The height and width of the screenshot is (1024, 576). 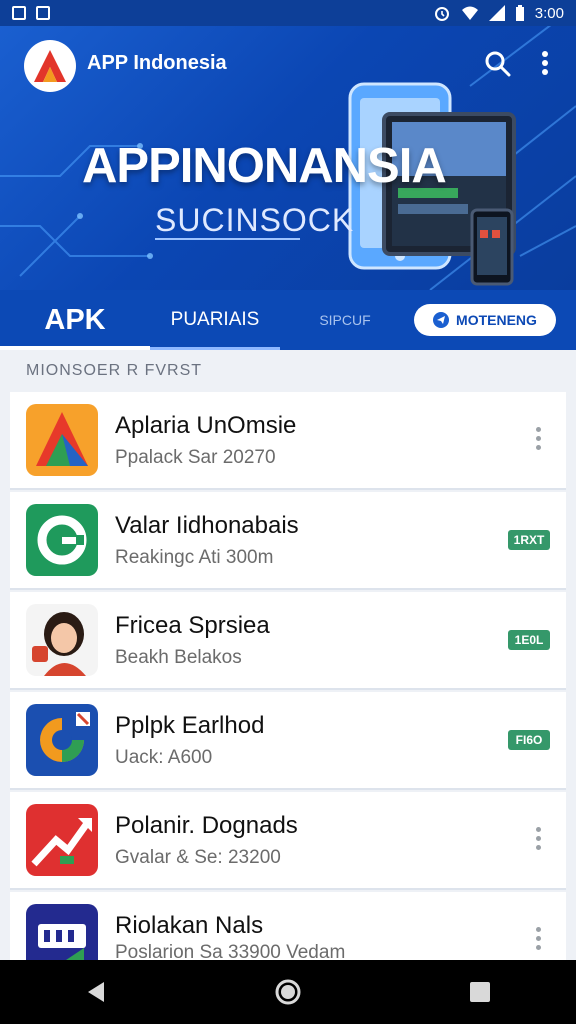 I want to click on section-header: MIONSOER R FVRST, so click(x=114, y=370).